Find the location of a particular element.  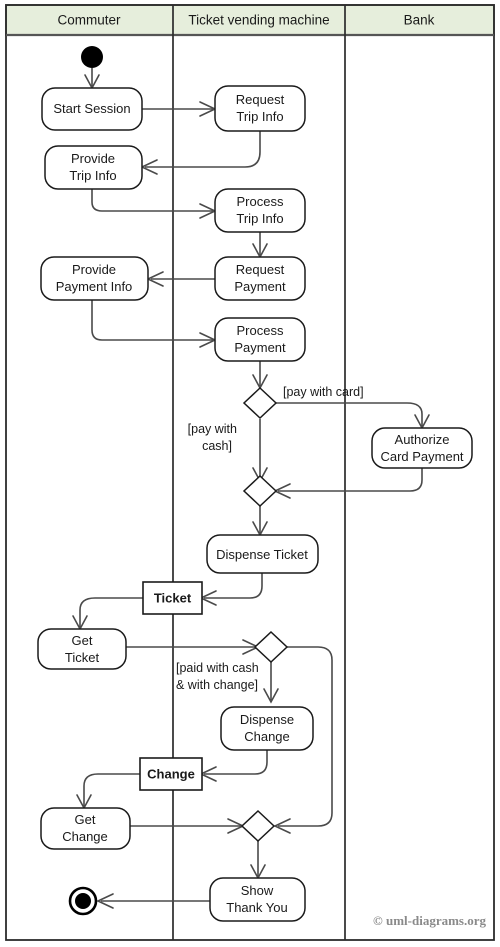

final-node-inner-disc is located at coordinates (83, 901).